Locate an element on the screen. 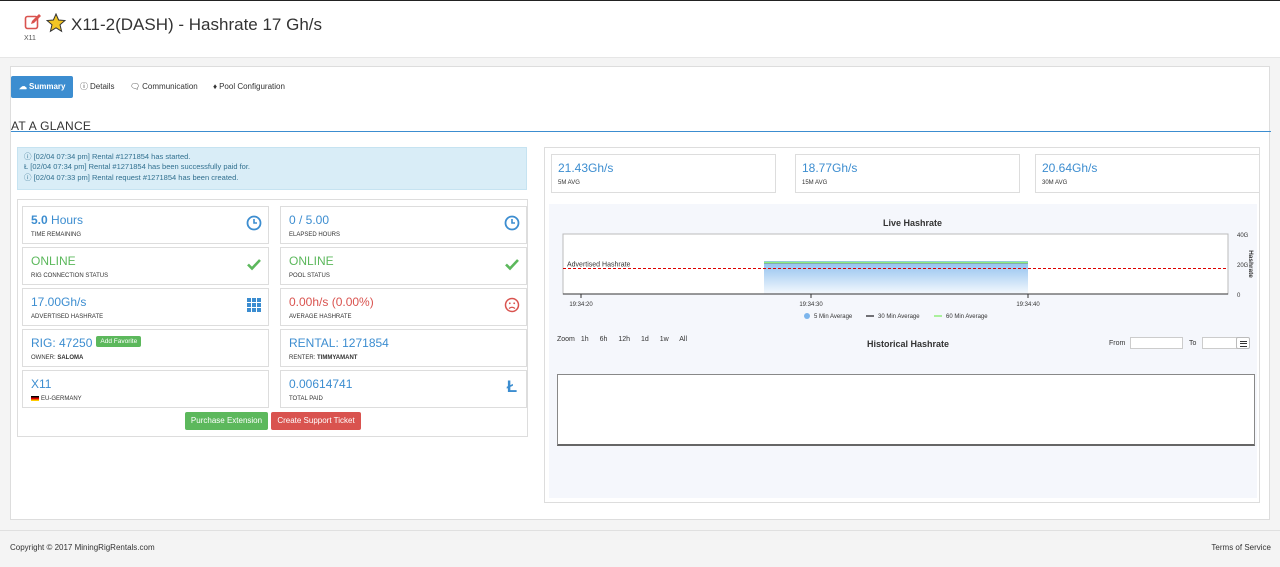 Image resolution: width=1280 pixels, height=567 pixels. avg-30m: 20.64Gh/s 30M AVG is located at coordinates (1147, 173).